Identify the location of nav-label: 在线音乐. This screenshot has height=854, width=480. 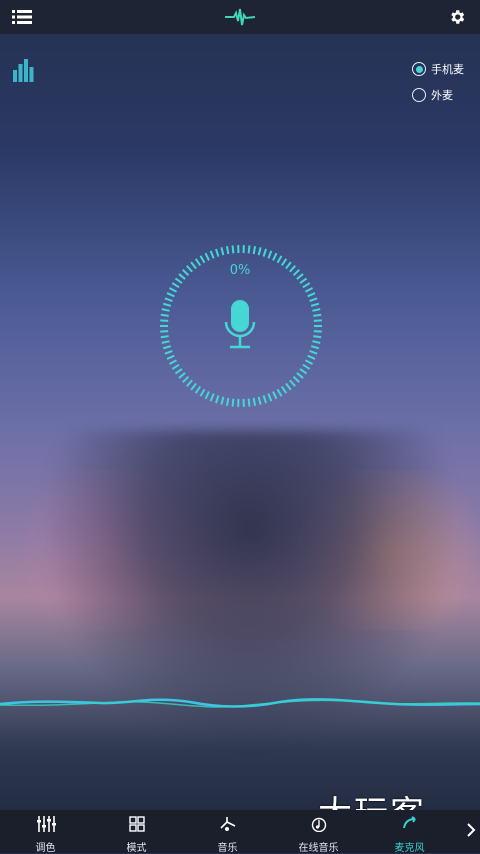
(319, 846).